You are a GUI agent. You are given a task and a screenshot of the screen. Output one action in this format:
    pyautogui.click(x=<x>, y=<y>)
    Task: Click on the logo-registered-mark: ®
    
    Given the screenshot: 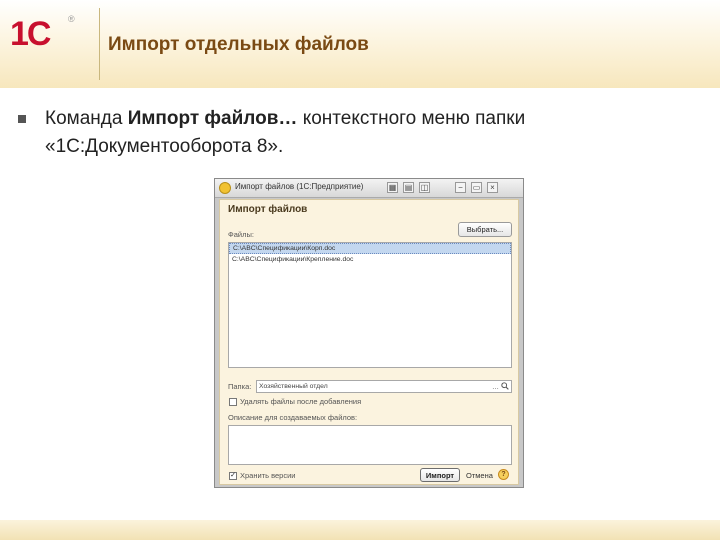 What is the action you would take?
    pyautogui.click(x=71, y=19)
    